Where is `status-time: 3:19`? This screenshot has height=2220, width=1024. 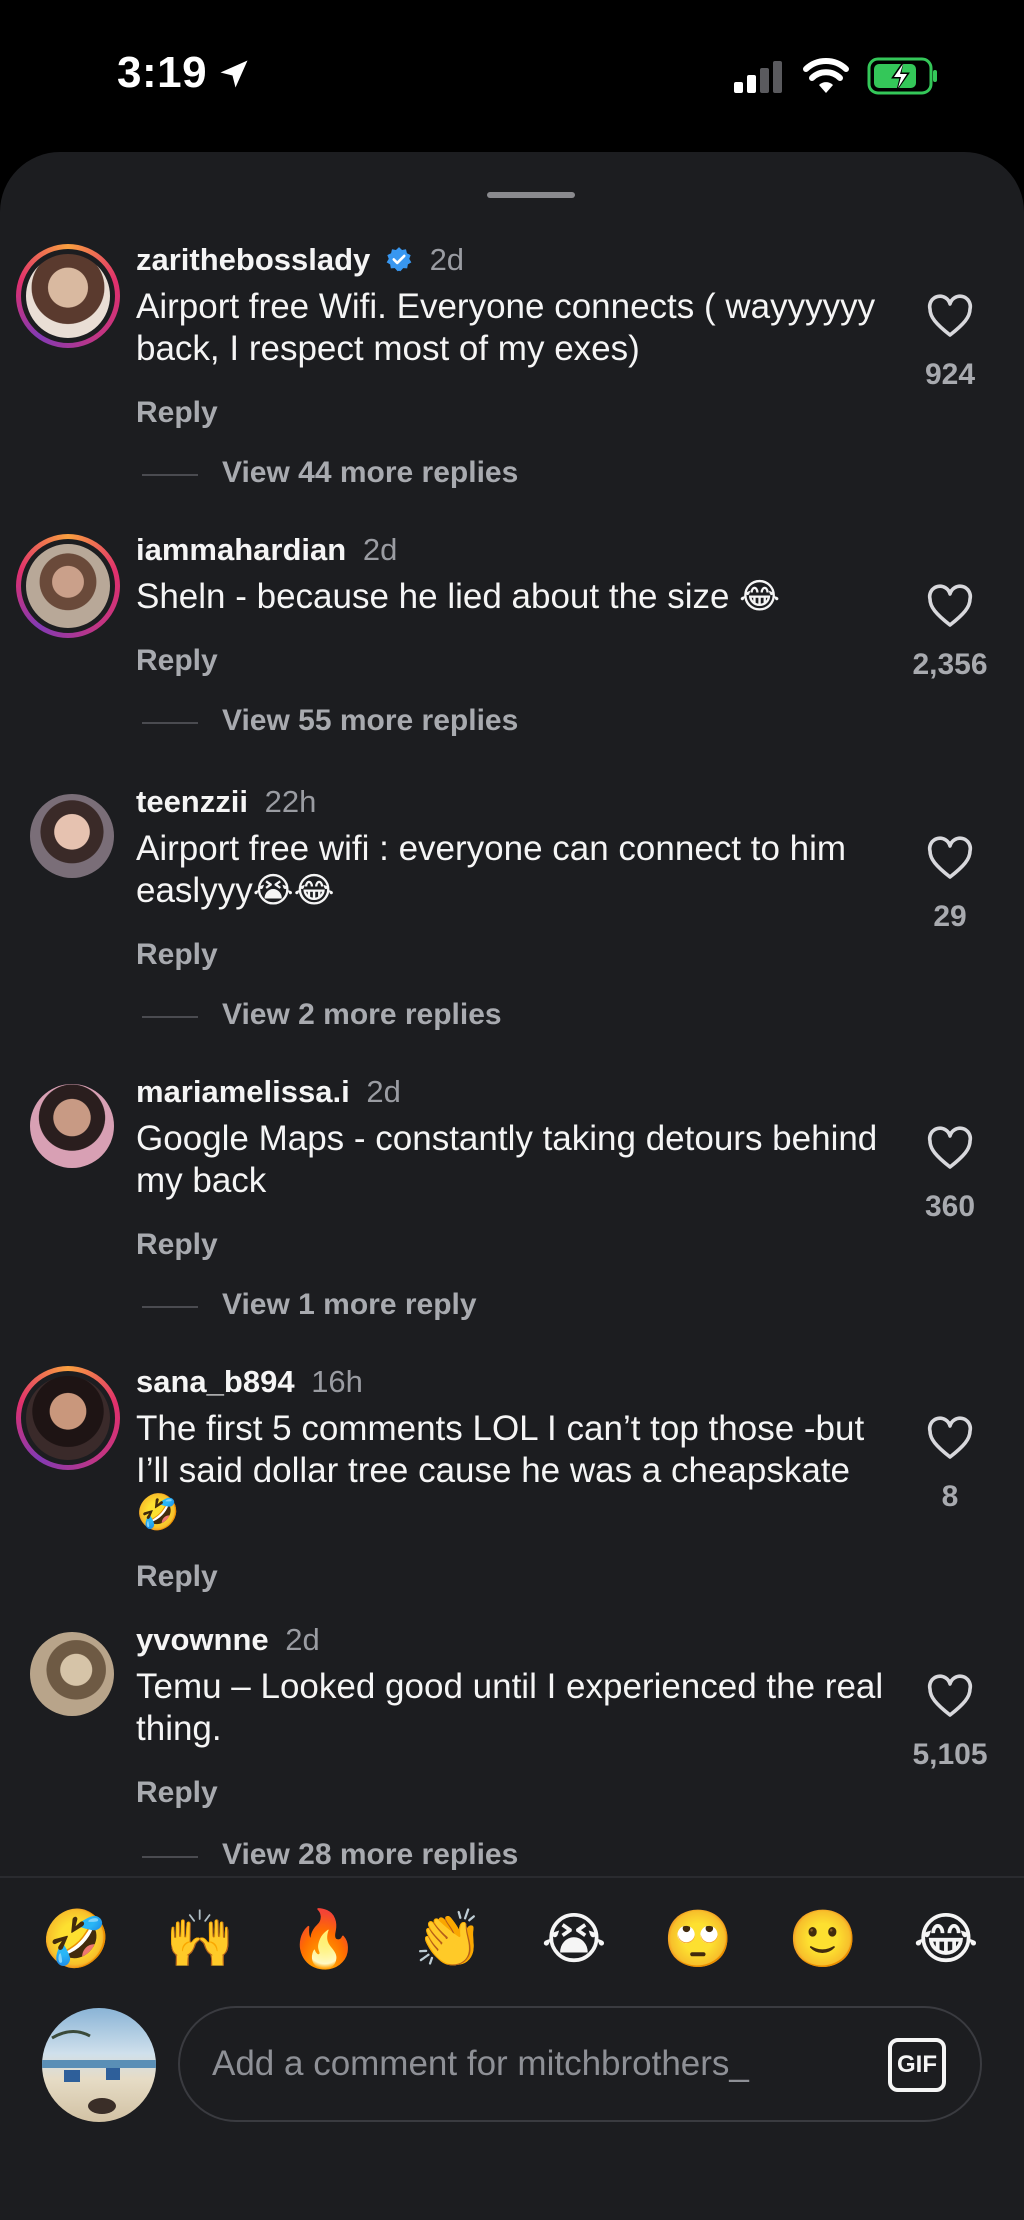 status-time: 3:19 is located at coordinates (162, 72).